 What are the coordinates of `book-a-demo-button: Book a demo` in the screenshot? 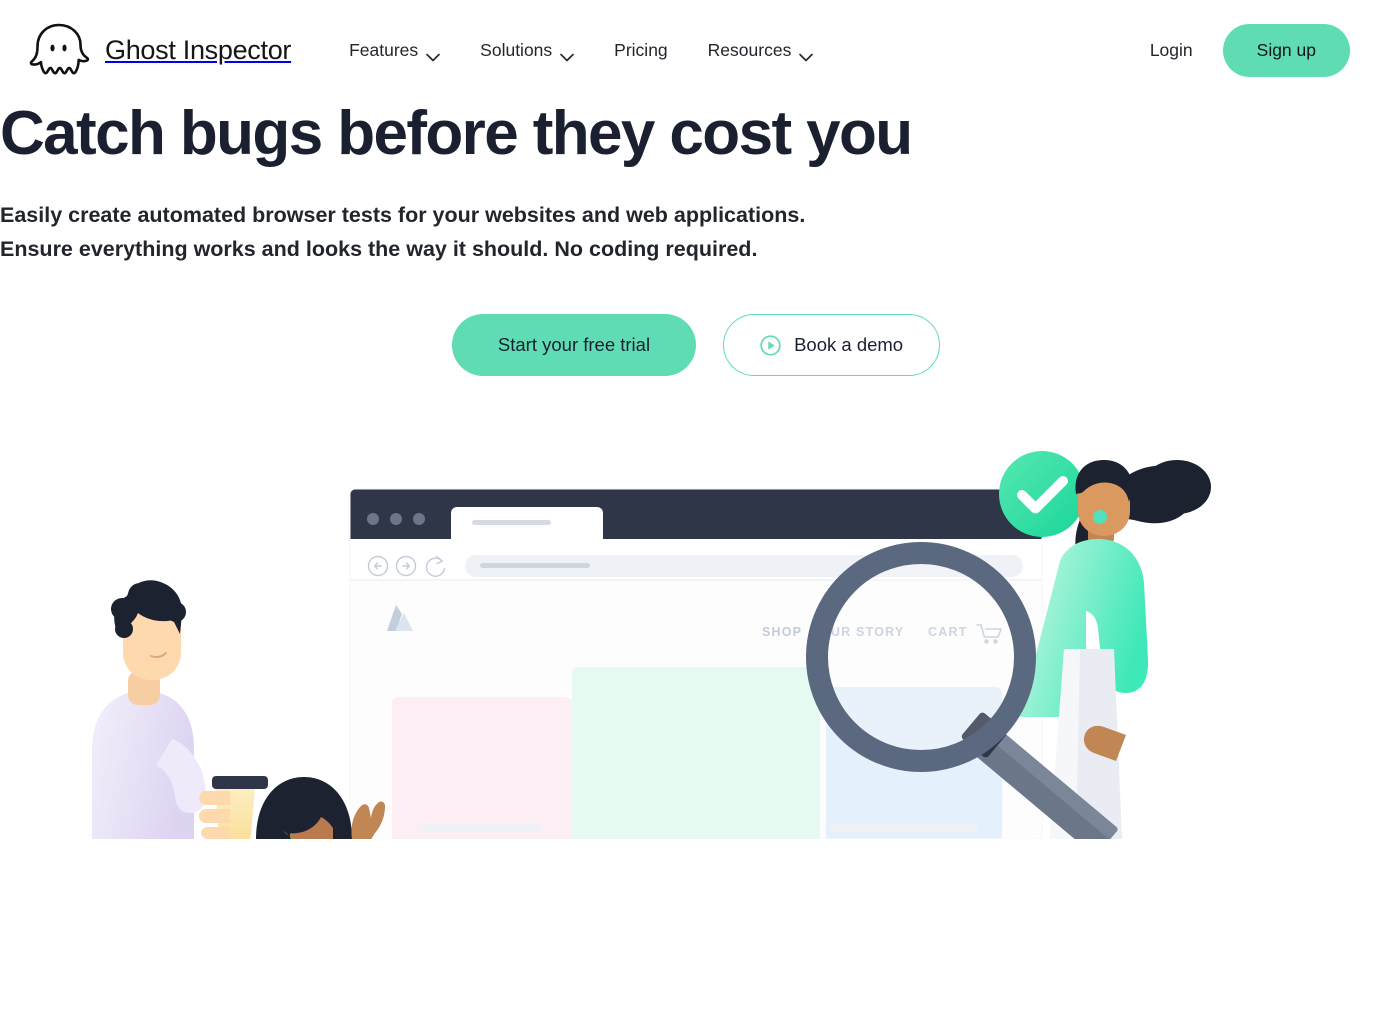 It's located at (832, 345).